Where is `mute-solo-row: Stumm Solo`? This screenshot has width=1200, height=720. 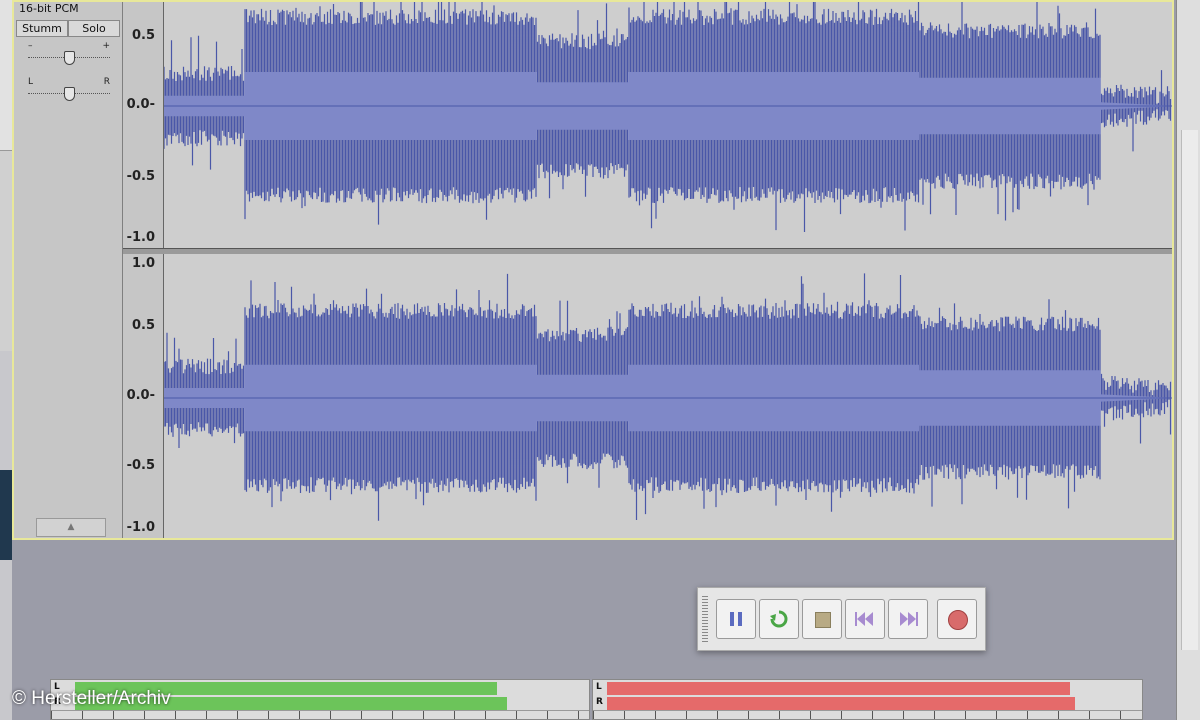 mute-solo-row: Stumm Solo is located at coordinates (68, 28).